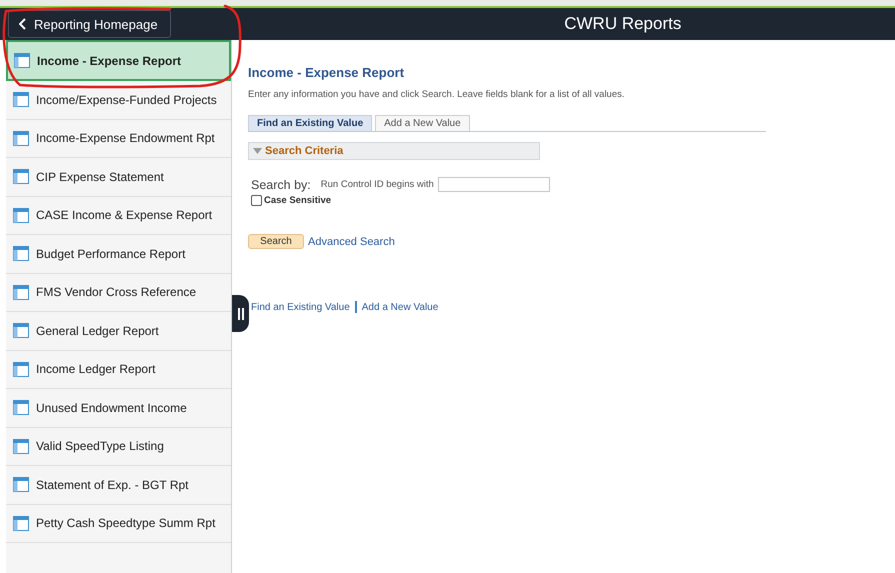 The width and height of the screenshot is (895, 573). What do you see at coordinates (256, 200) in the screenshot?
I see `checkbox` at bounding box center [256, 200].